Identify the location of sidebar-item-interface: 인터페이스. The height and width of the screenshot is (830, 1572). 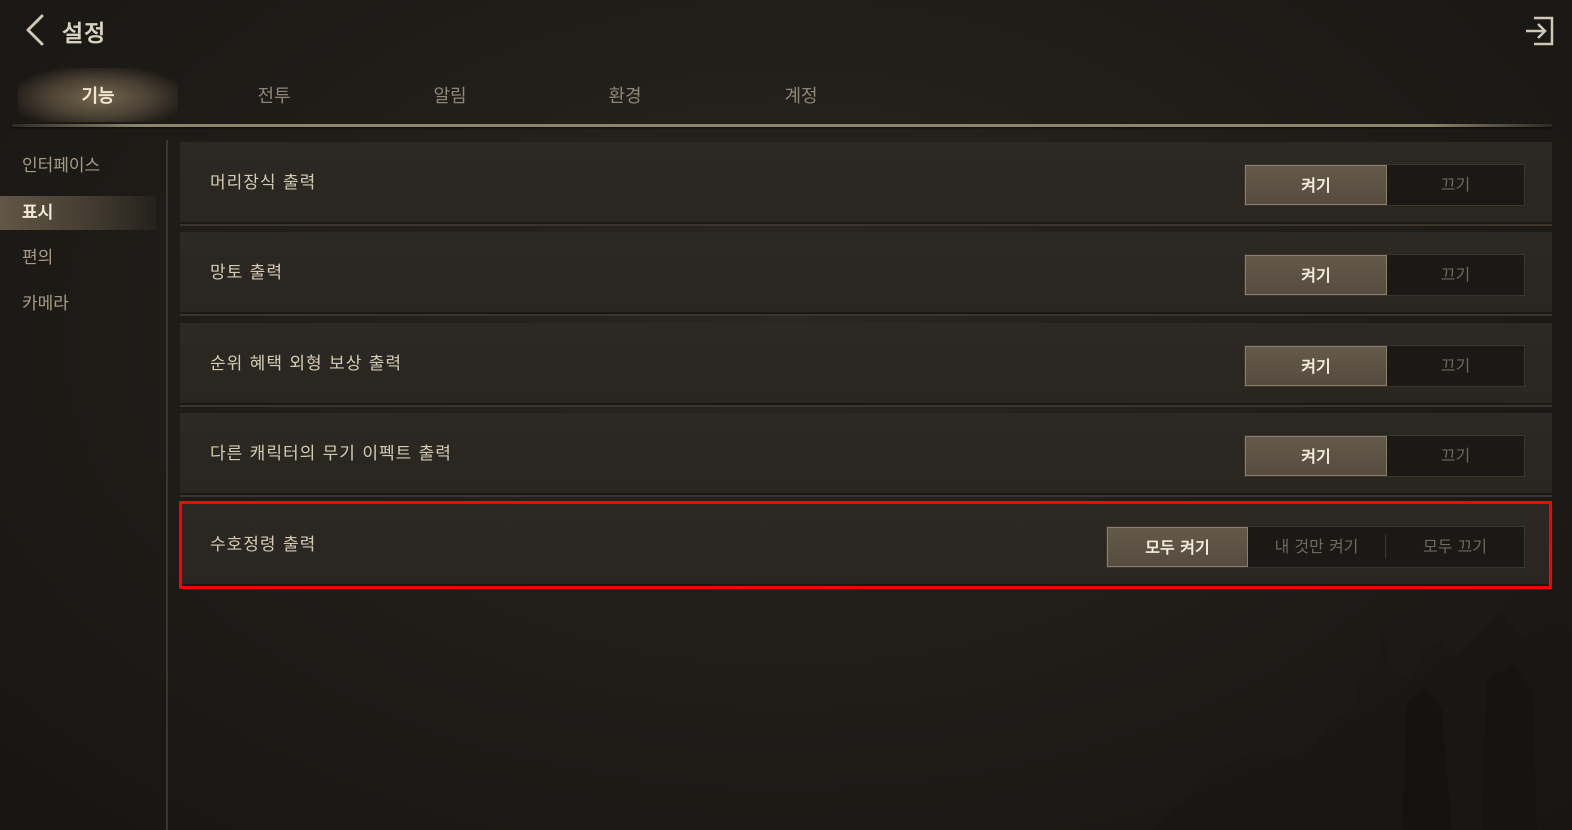
(78, 166).